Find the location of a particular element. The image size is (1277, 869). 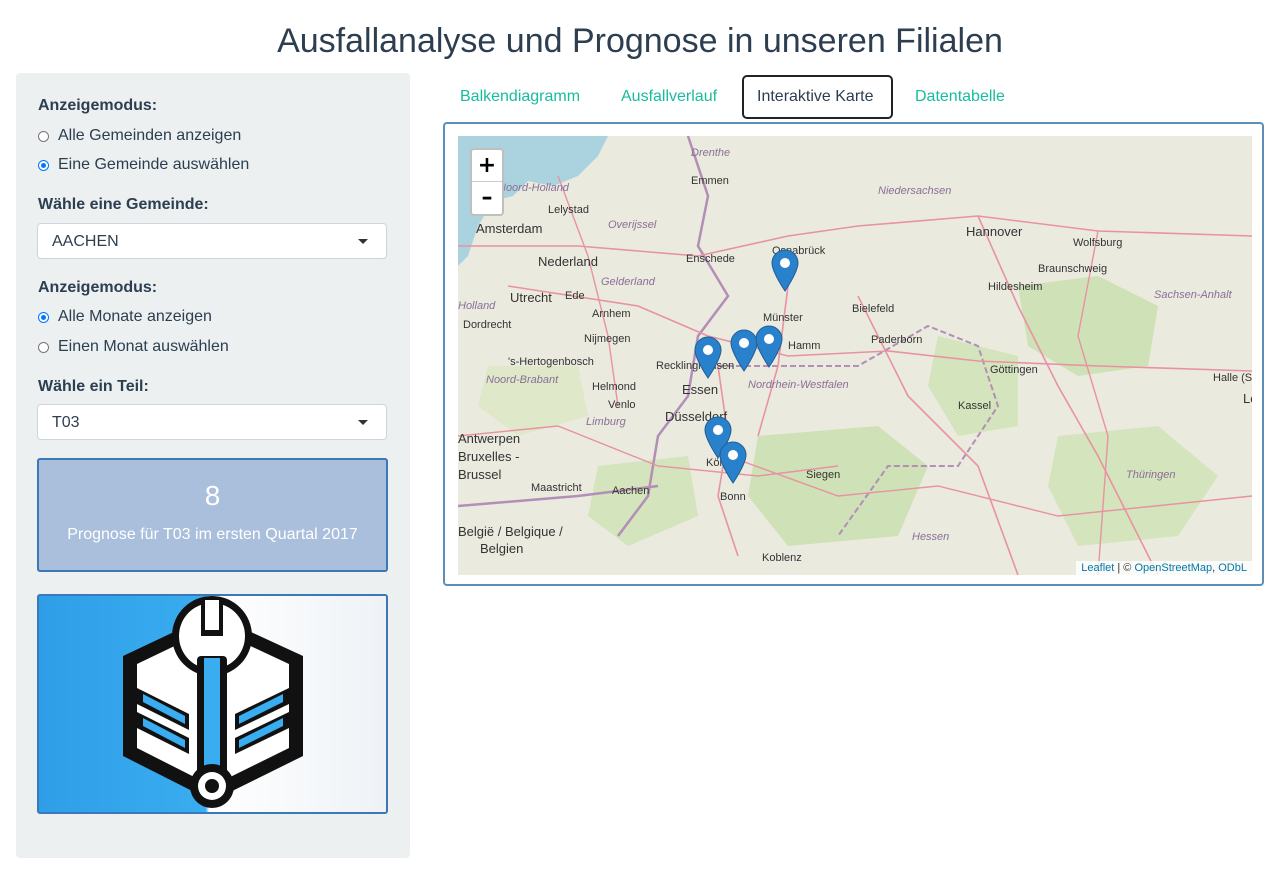

map-place-label: Bielefeld is located at coordinates (873, 309).